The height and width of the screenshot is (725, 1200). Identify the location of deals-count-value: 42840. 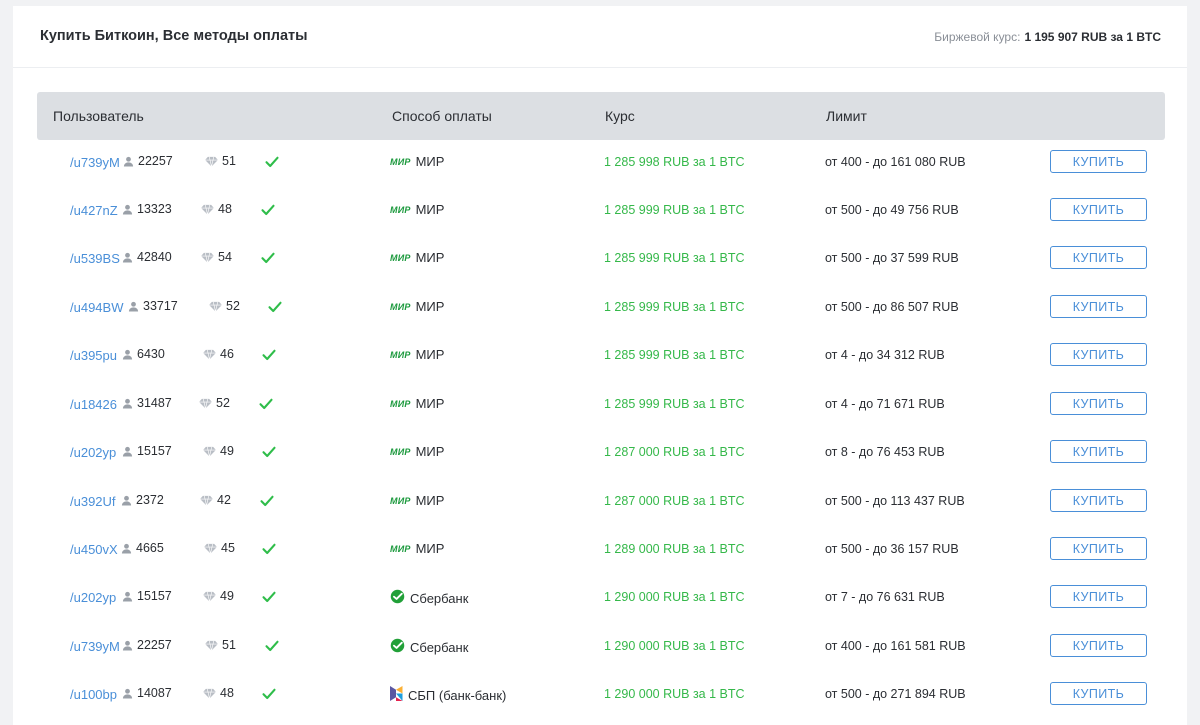
(154, 257).